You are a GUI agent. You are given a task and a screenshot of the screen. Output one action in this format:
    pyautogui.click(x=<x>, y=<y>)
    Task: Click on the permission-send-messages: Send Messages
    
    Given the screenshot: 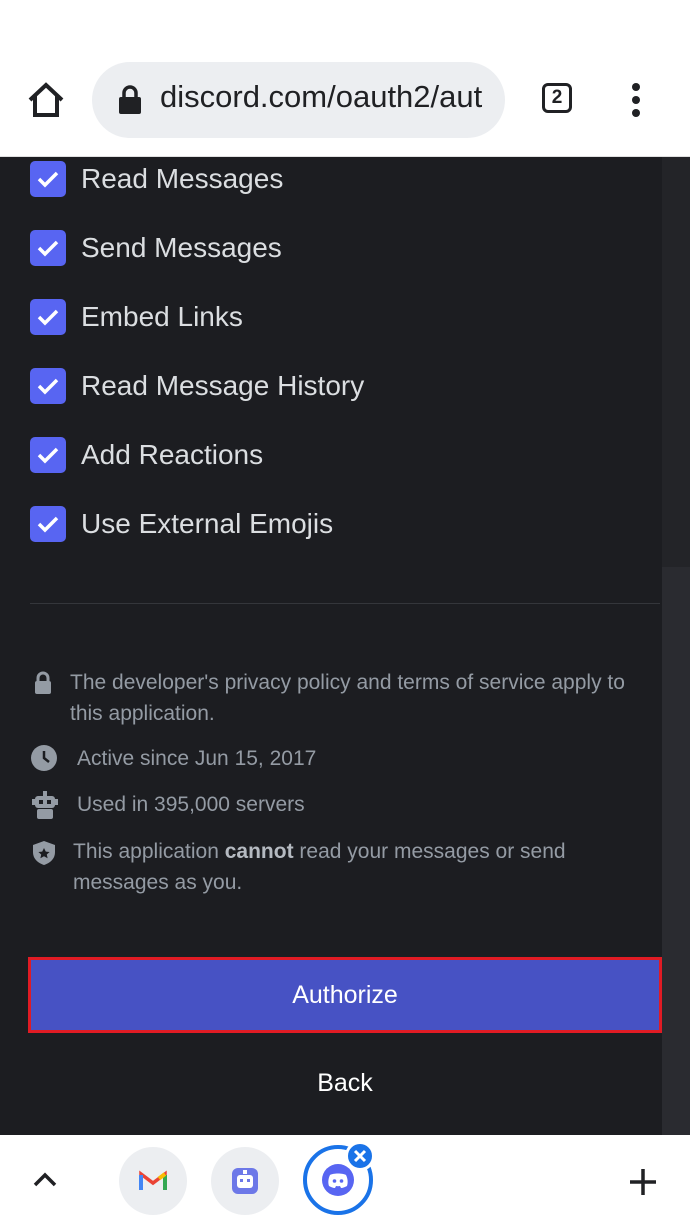 What is the action you would take?
    pyautogui.click(x=156, y=248)
    